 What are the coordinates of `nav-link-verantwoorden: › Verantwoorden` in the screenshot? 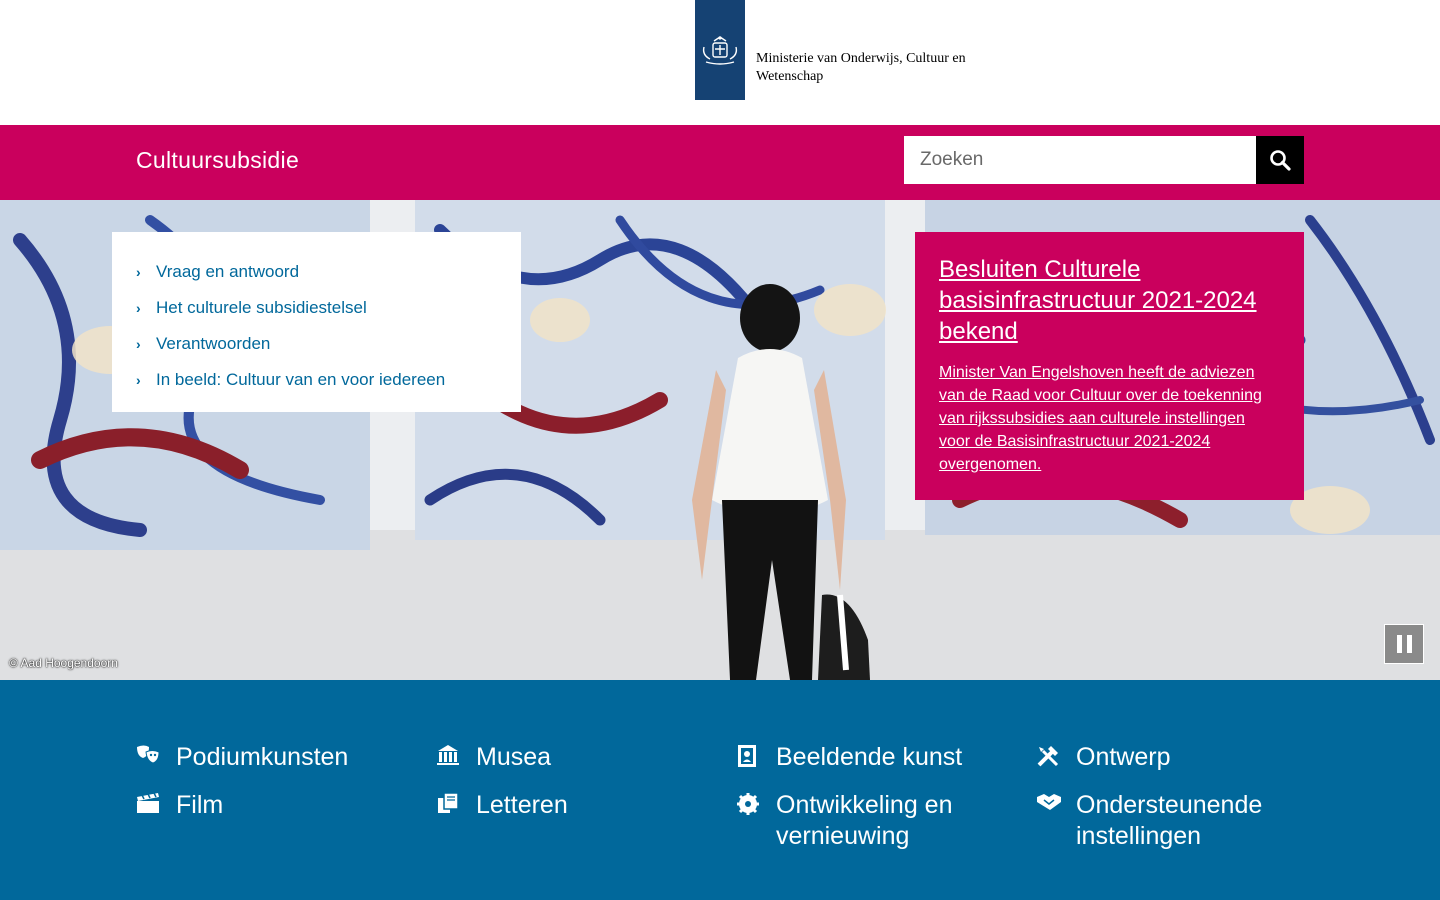 It's located at (316, 344).